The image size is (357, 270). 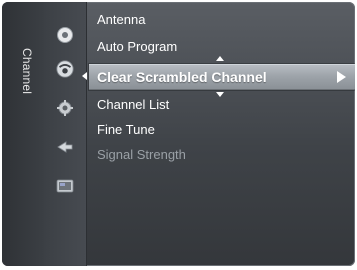 What do you see at coordinates (65, 186) in the screenshot?
I see `application-icon` at bounding box center [65, 186].